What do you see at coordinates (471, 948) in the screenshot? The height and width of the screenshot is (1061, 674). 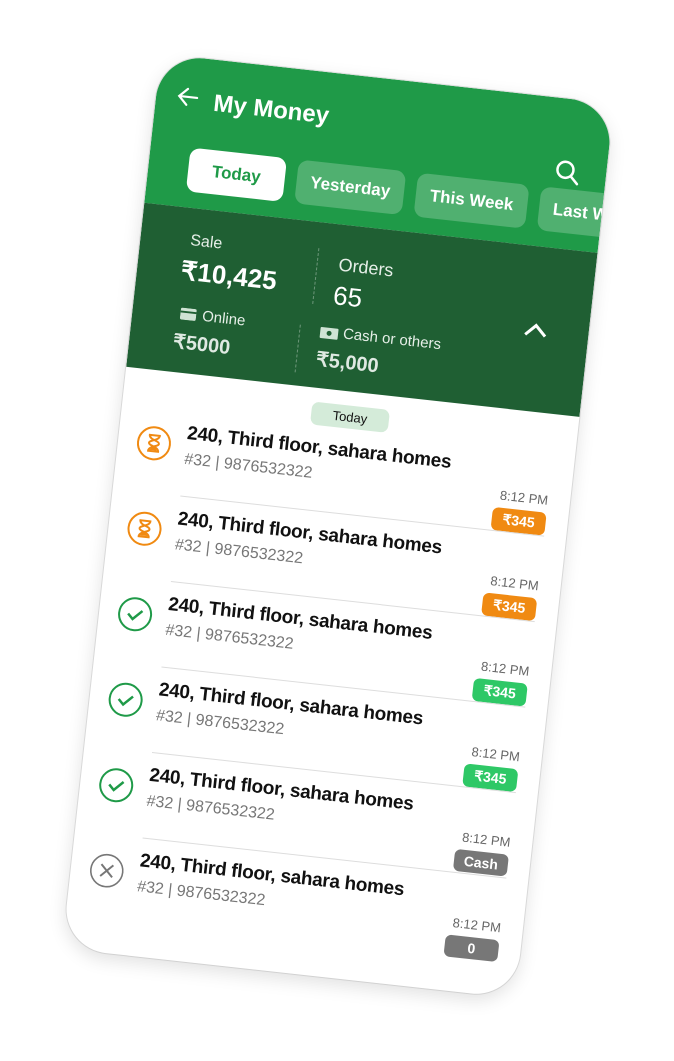 I see `amount-badge: 0` at bounding box center [471, 948].